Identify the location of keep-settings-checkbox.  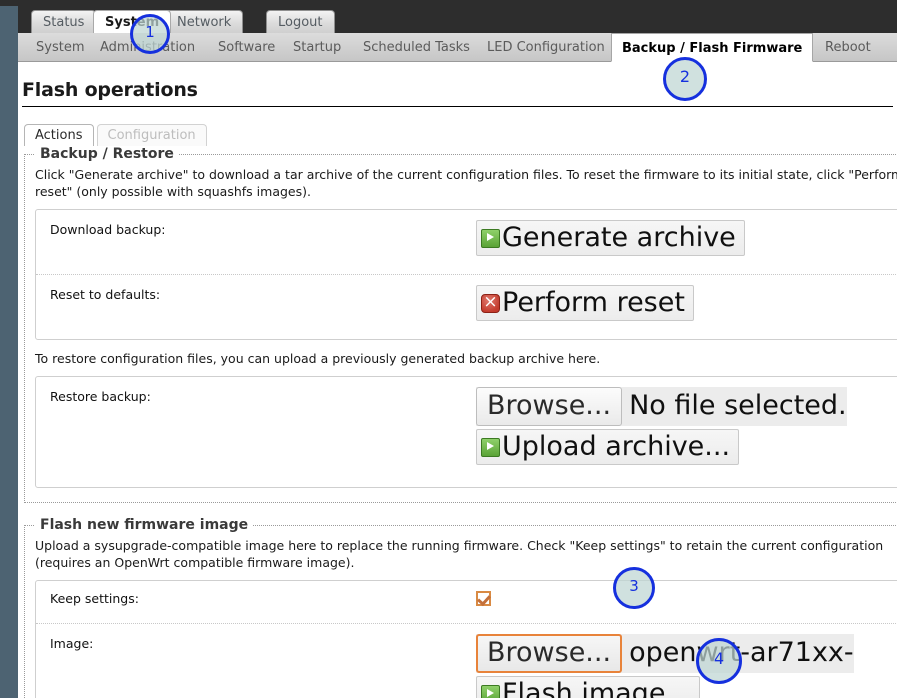
(483, 598).